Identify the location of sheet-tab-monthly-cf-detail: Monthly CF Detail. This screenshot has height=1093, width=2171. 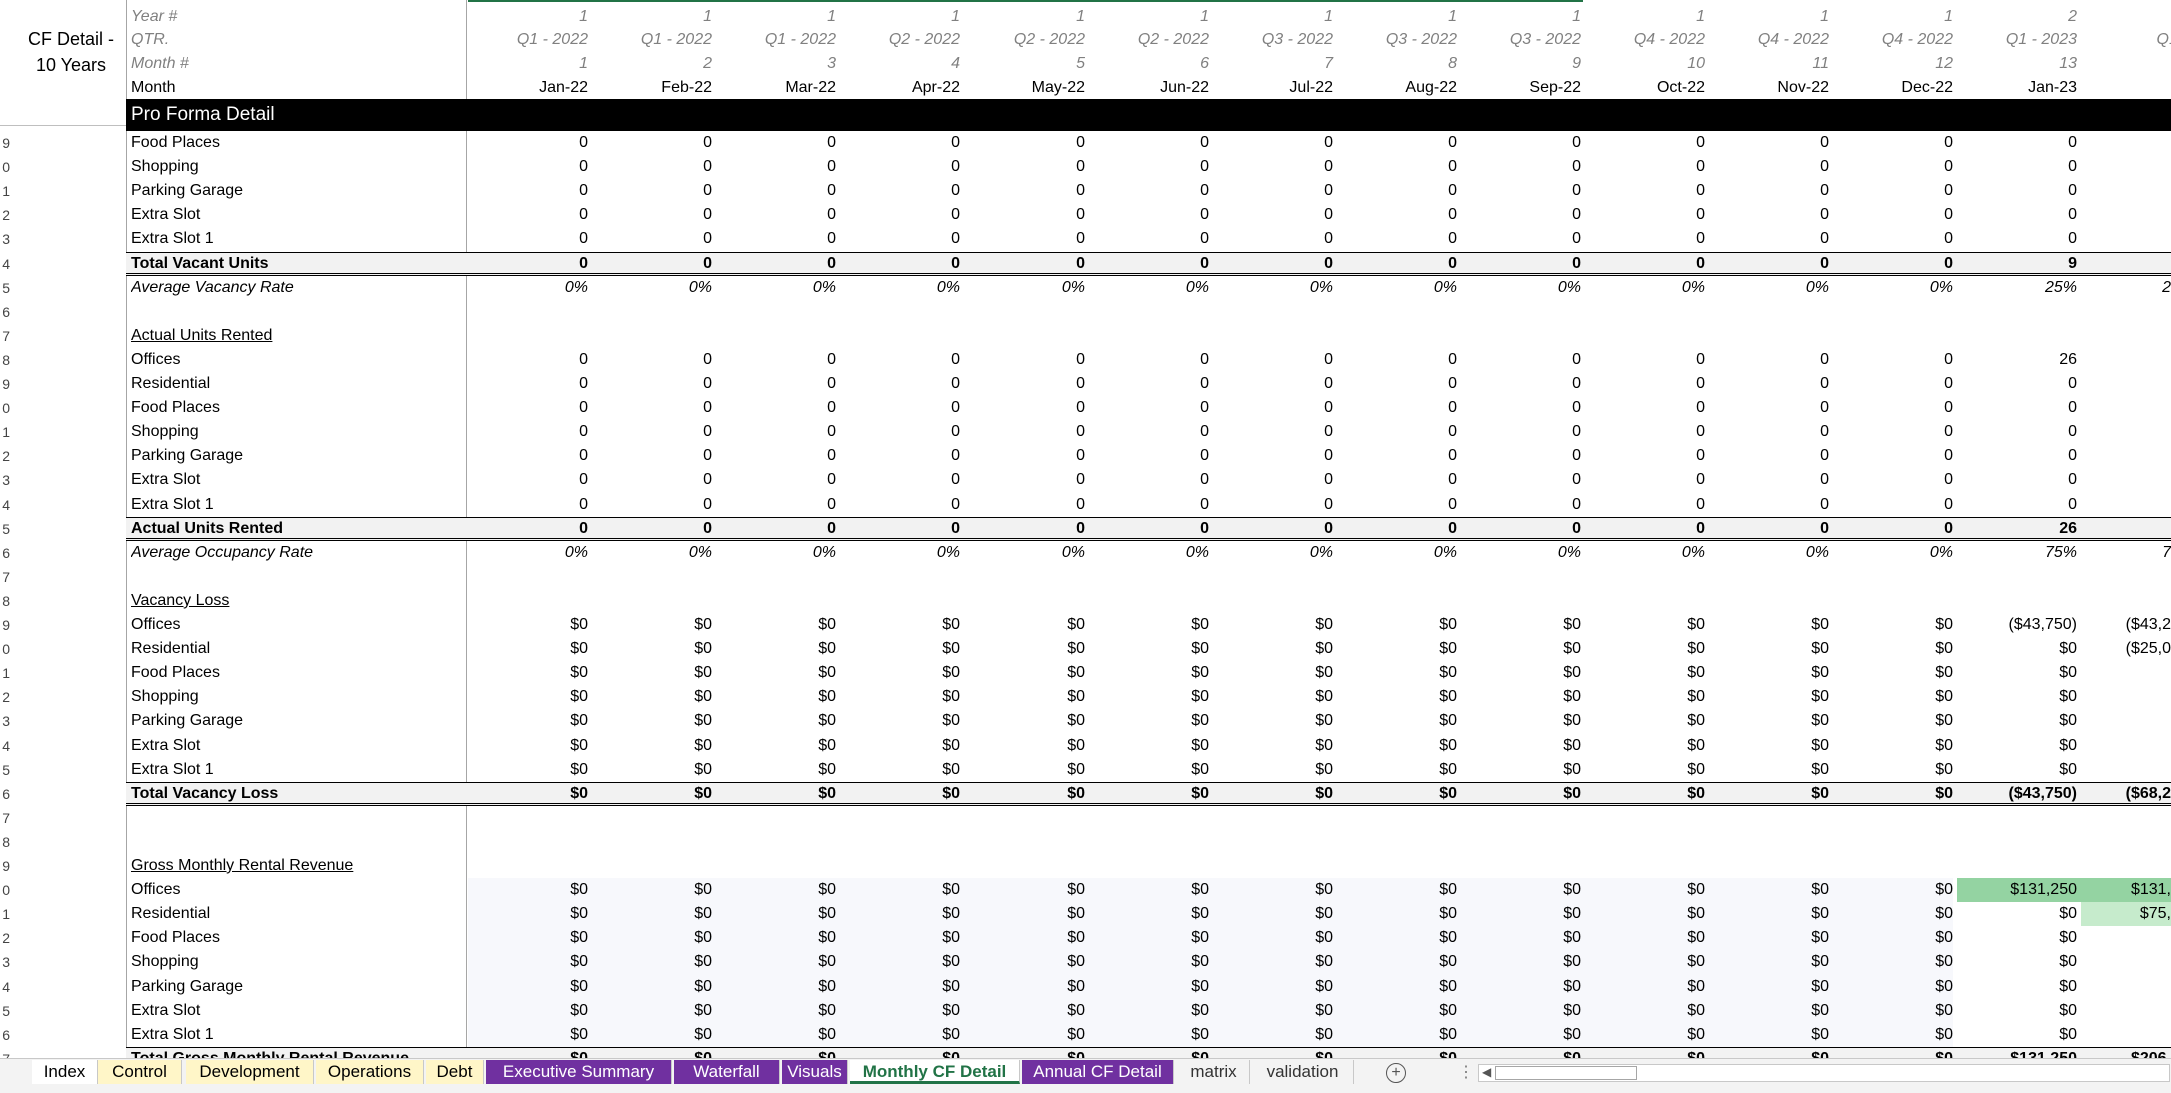
(935, 1072).